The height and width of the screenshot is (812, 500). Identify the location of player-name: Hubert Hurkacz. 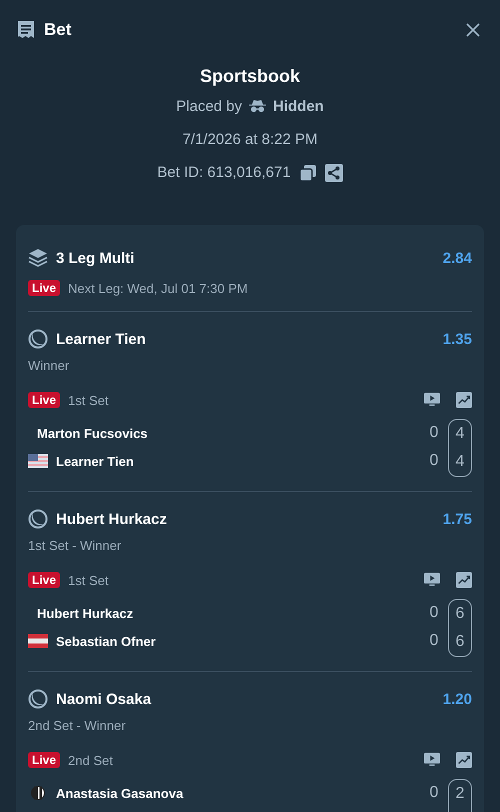
(85, 613).